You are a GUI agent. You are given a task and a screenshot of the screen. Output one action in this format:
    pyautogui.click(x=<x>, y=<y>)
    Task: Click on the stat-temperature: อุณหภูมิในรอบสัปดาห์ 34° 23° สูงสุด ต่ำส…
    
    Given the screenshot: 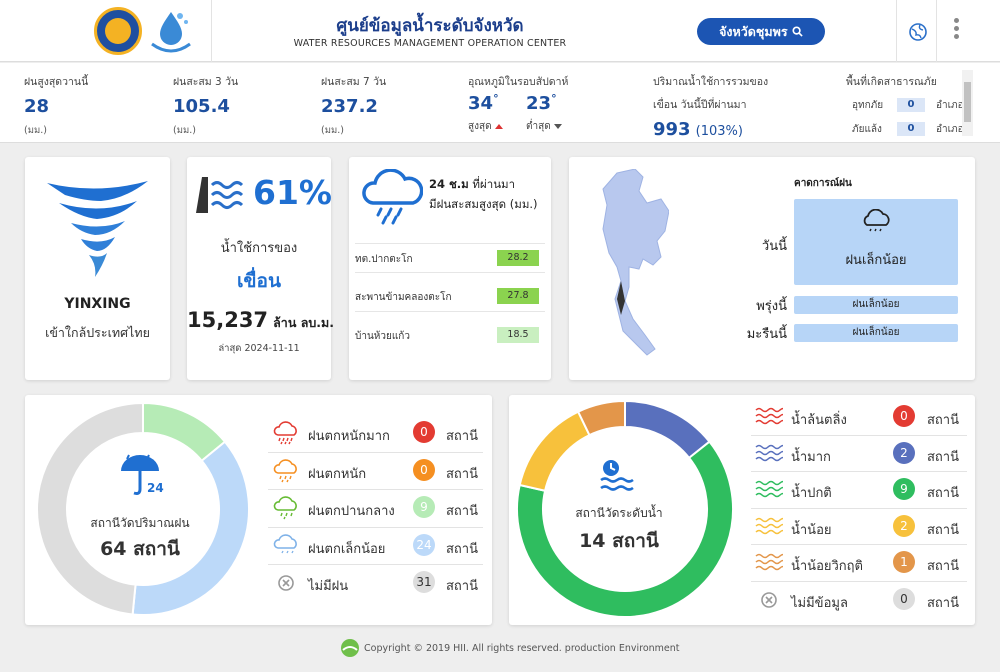 What is the action you would take?
    pyautogui.click(x=533, y=102)
    